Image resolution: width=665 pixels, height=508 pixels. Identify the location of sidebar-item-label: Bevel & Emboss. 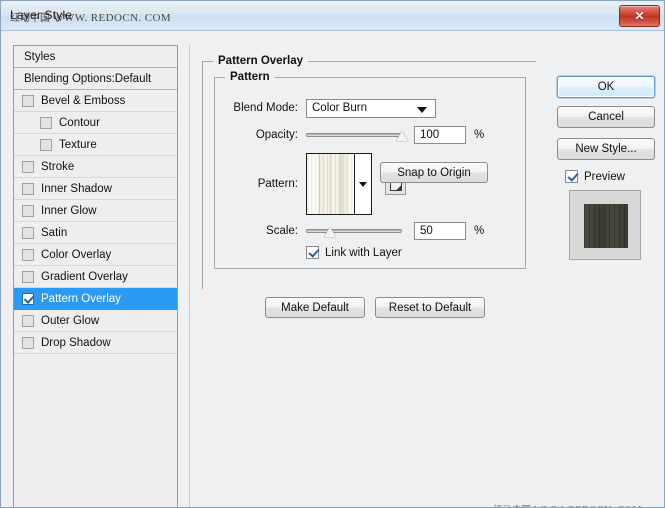
(83, 100).